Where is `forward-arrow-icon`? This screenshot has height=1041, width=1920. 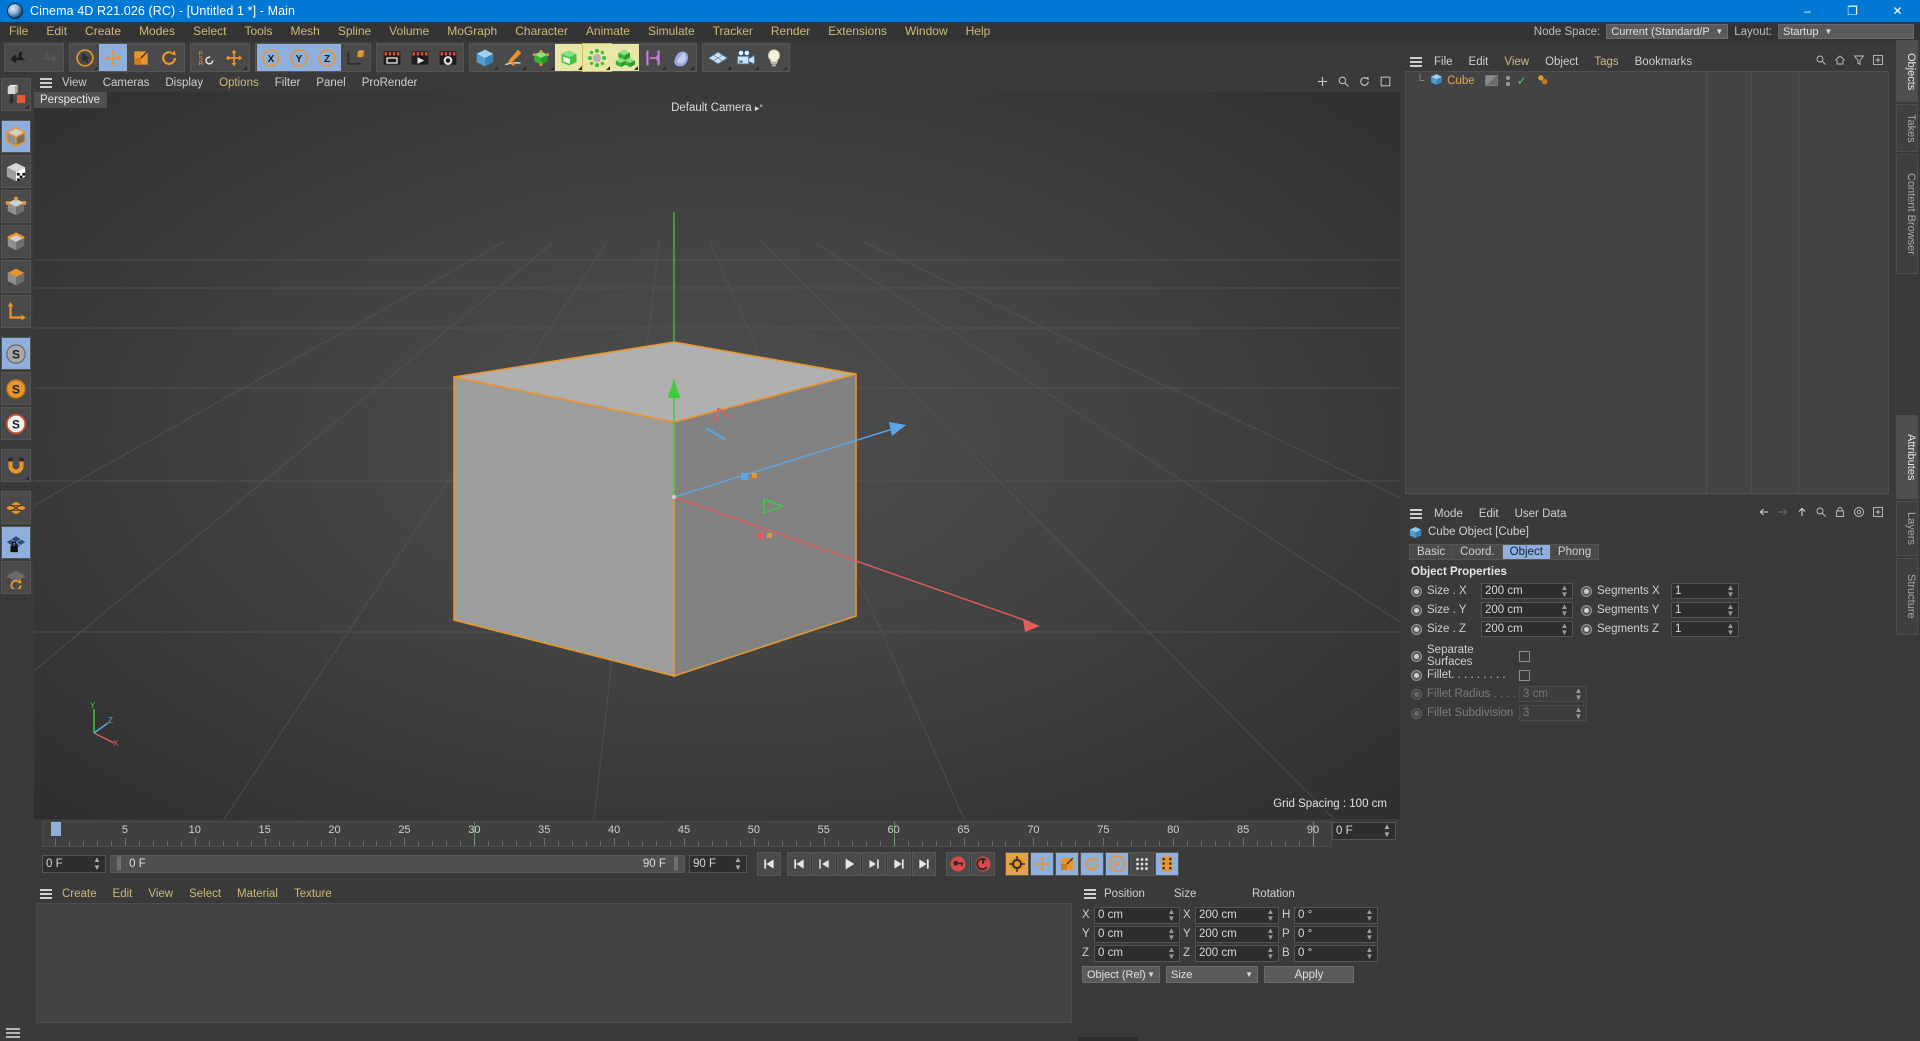
forward-arrow-icon is located at coordinates (1783, 513).